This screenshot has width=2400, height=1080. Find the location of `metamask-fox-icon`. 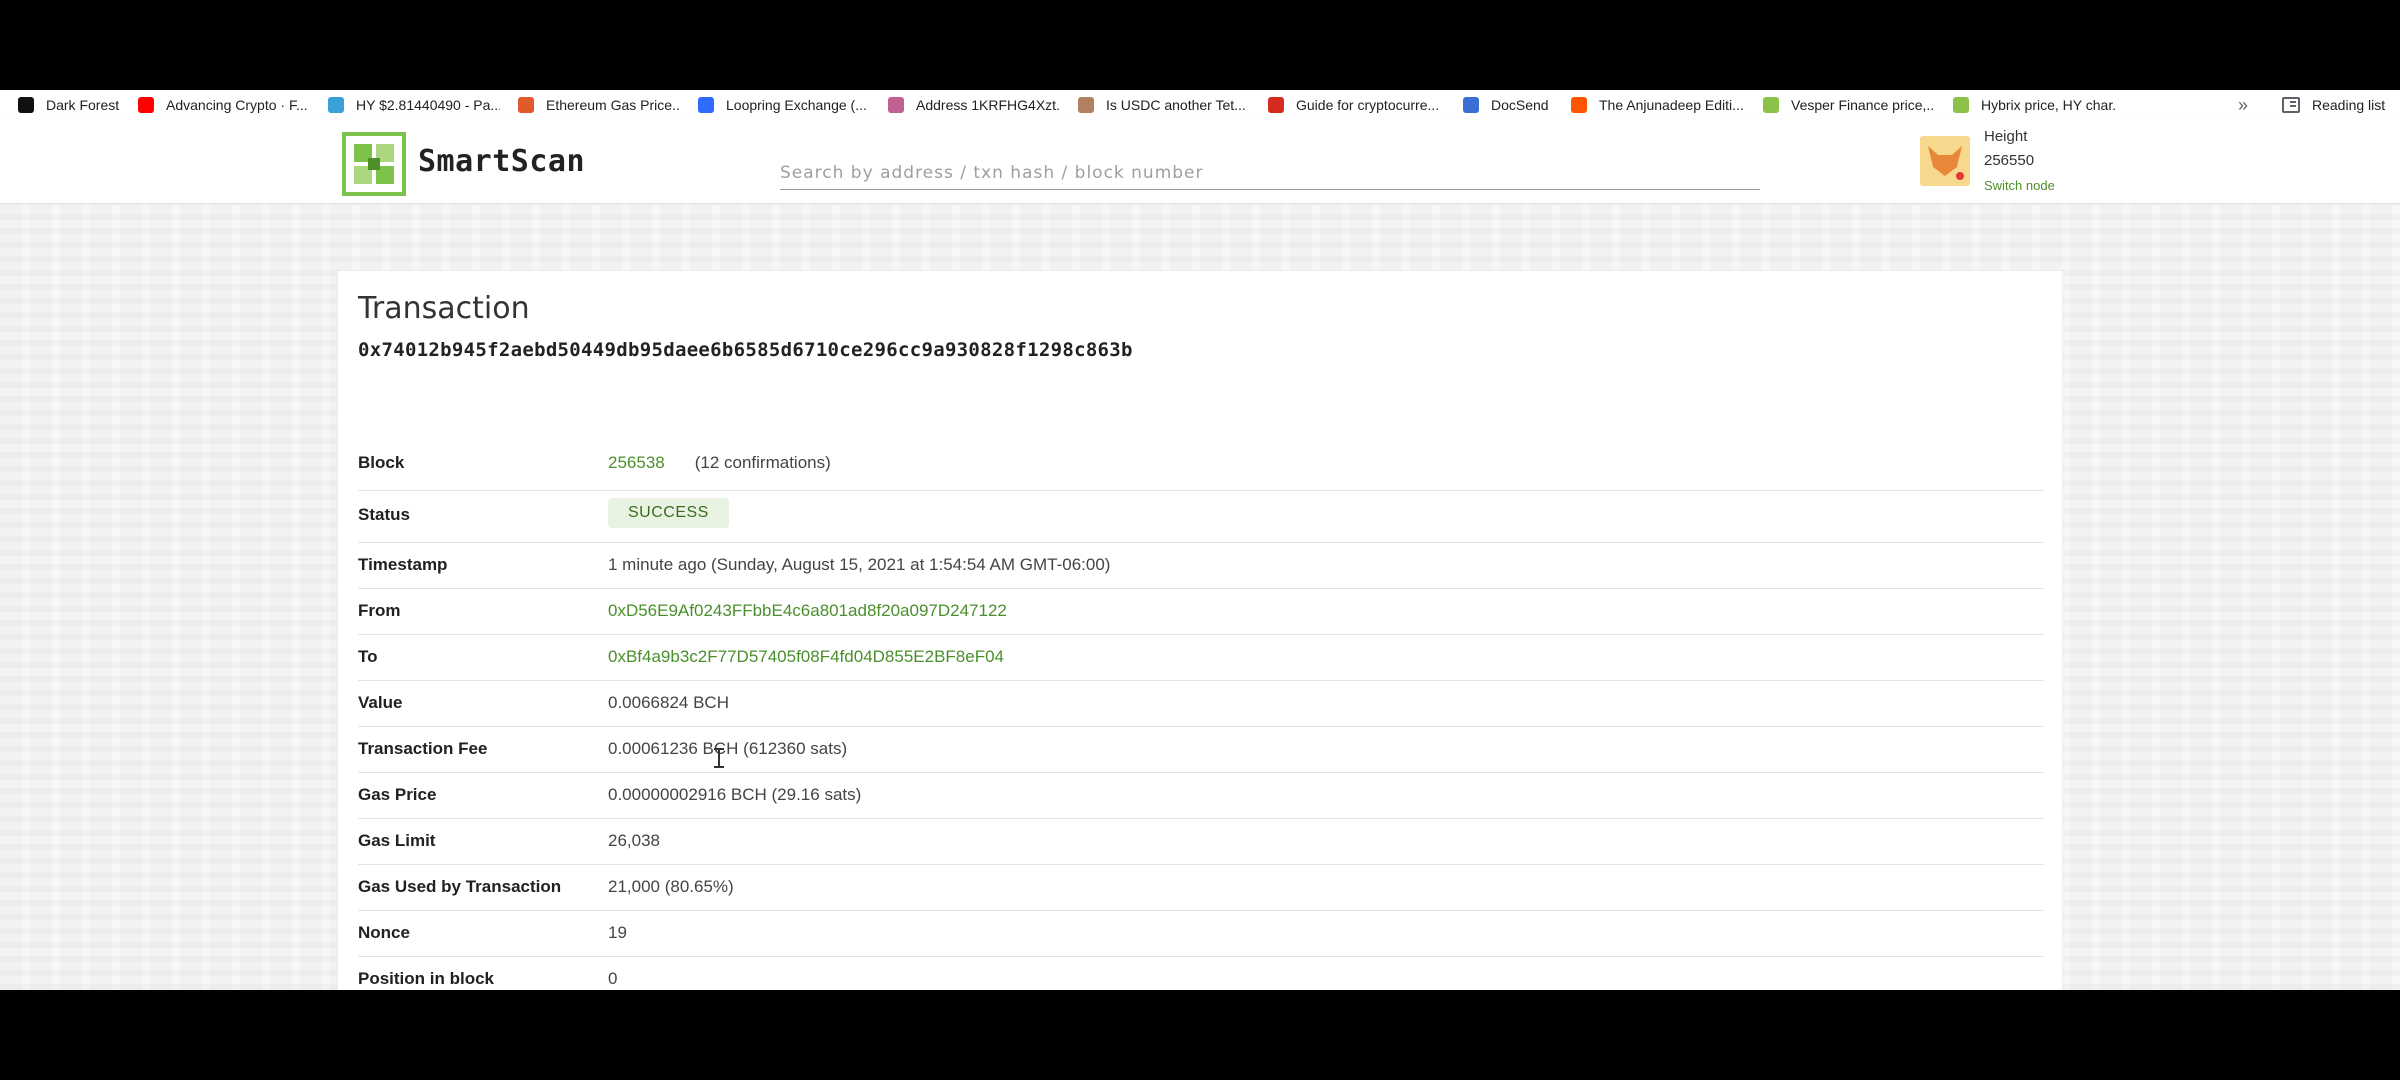

metamask-fox-icon is located at coordinates (1945, 161).